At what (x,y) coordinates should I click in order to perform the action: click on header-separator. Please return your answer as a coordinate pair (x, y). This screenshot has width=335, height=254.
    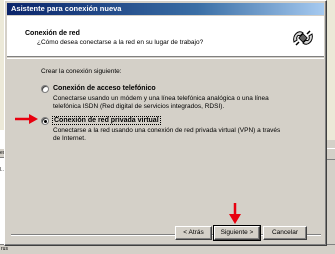
    Looking at the image, I should click on (165, 58).